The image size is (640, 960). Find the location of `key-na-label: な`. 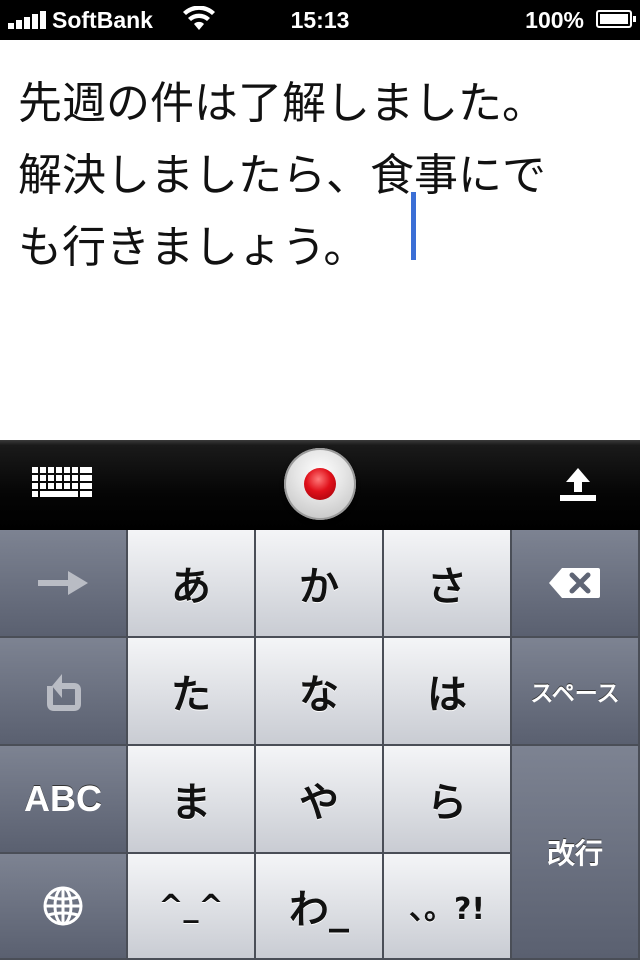

key-na-label: な is located at coordinates (319, 695).